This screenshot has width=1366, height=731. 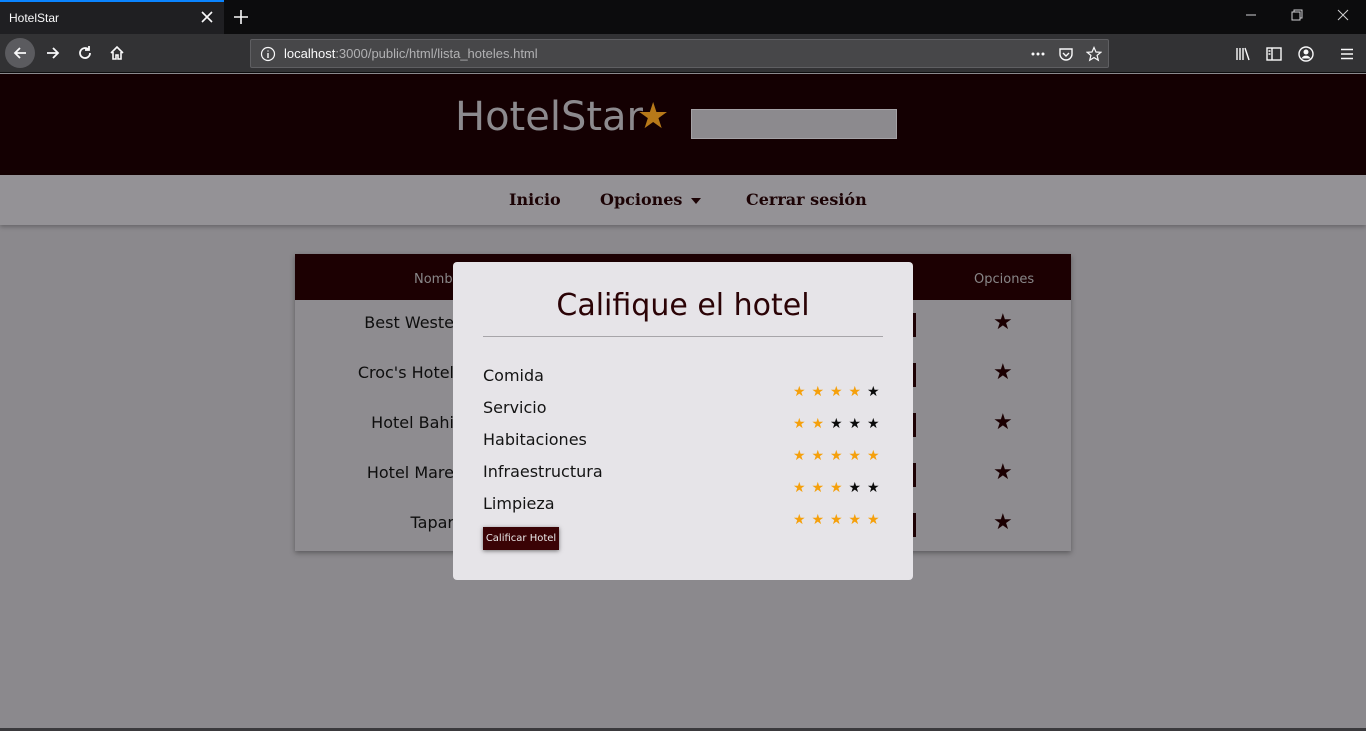 What do you see at coordinates (1094, 54) in the screenshot?
I see `bookmark-star-icon` at bounding box center [1094, 54].